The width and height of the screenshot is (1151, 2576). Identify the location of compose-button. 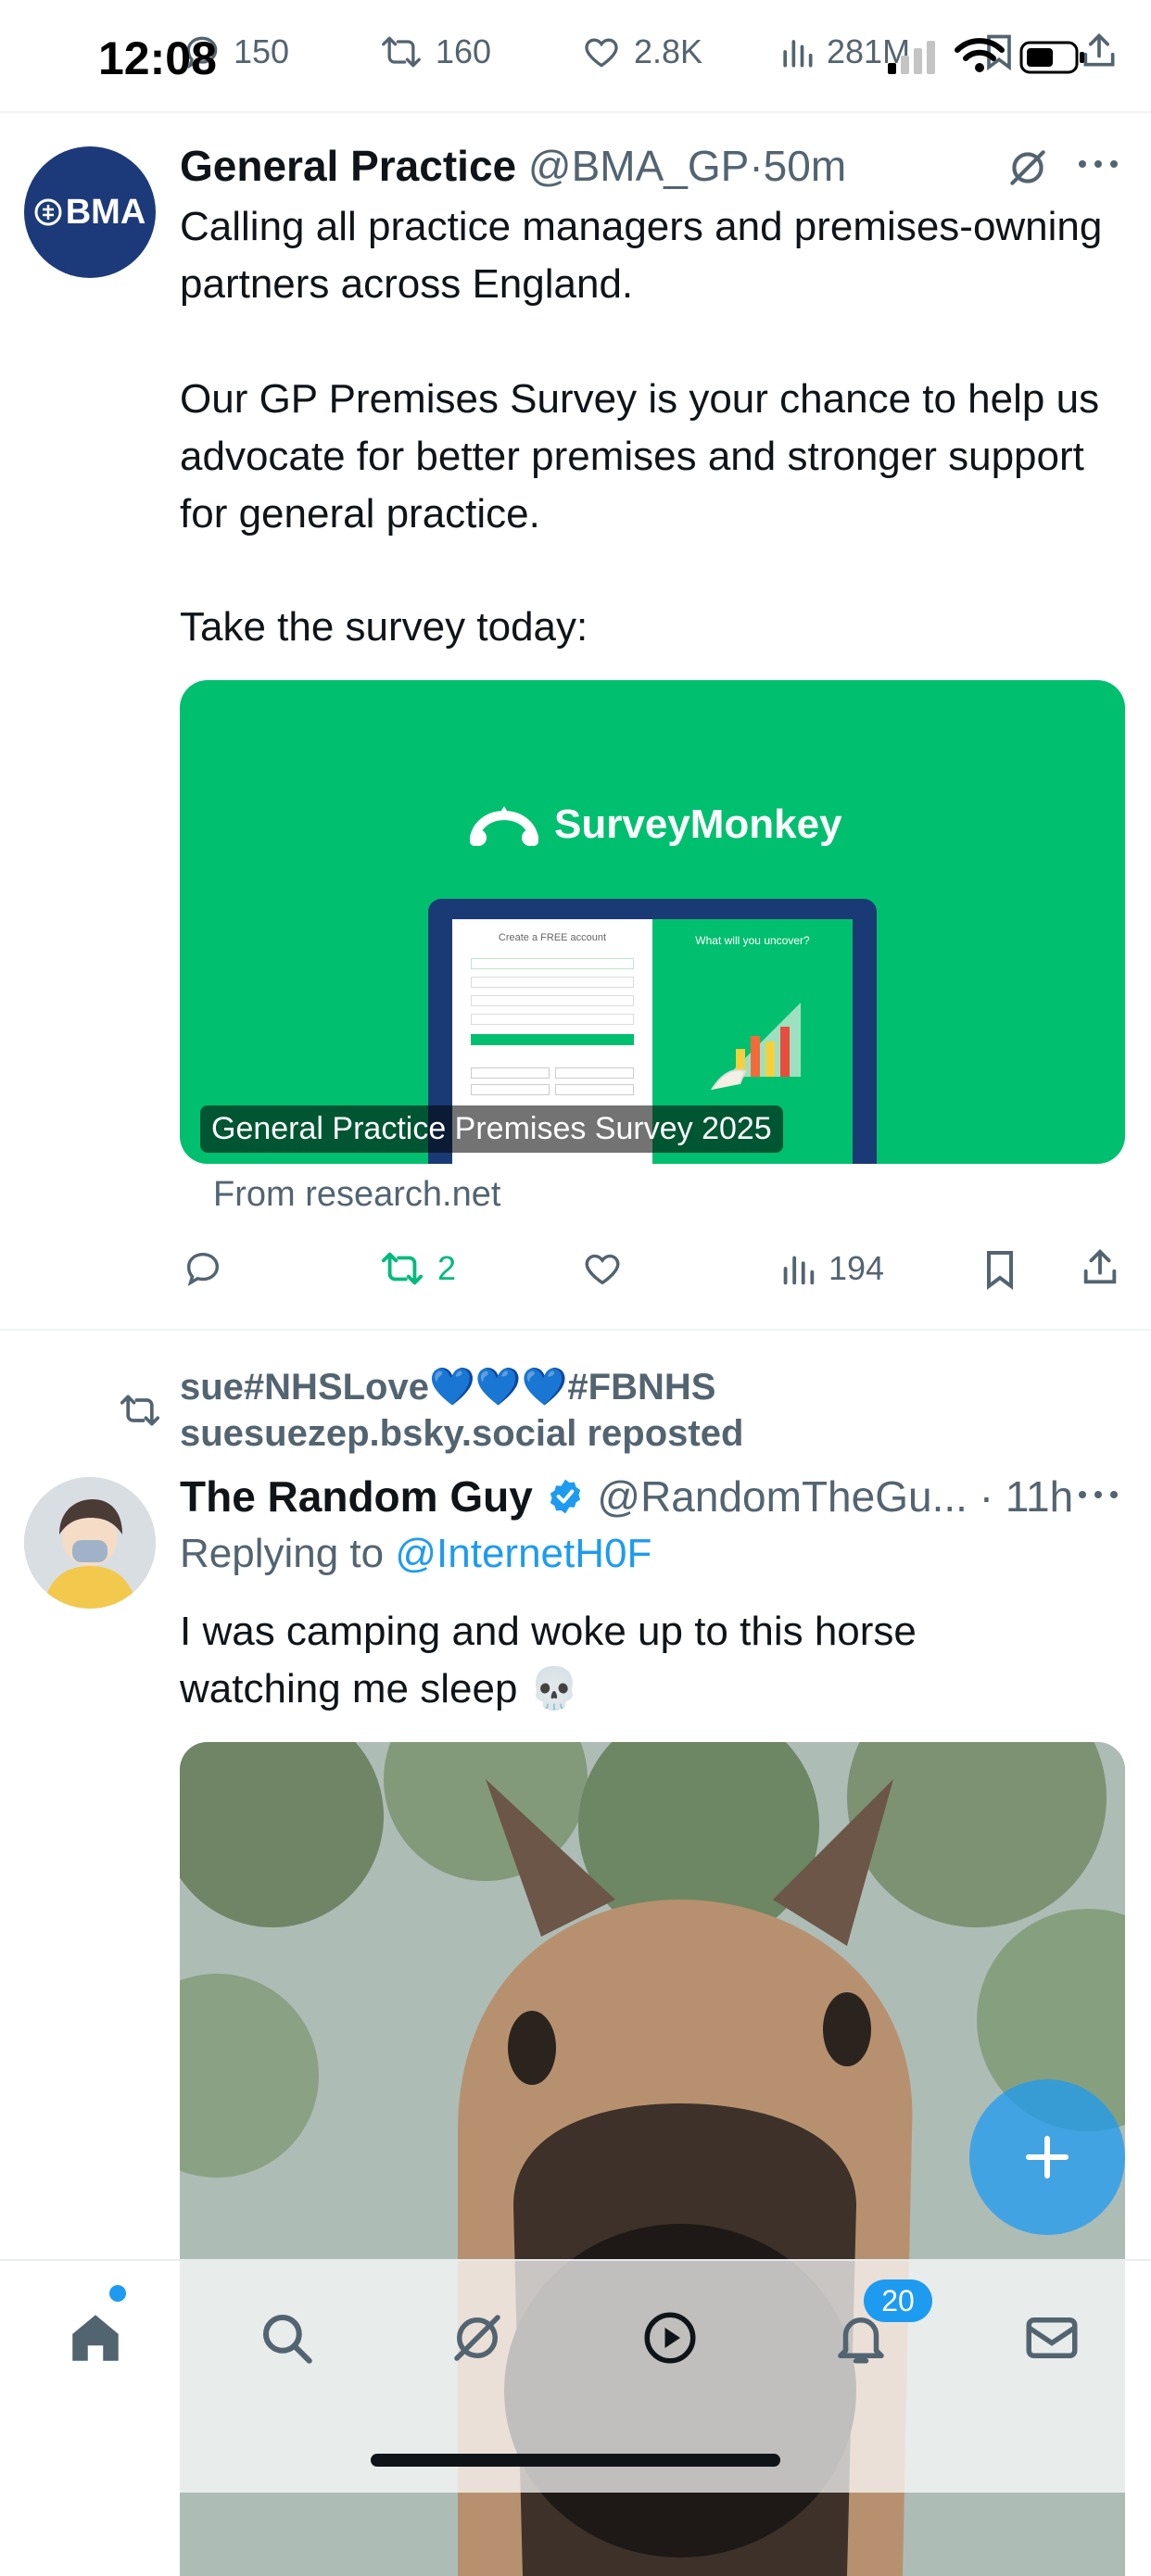
(1047, 2157).